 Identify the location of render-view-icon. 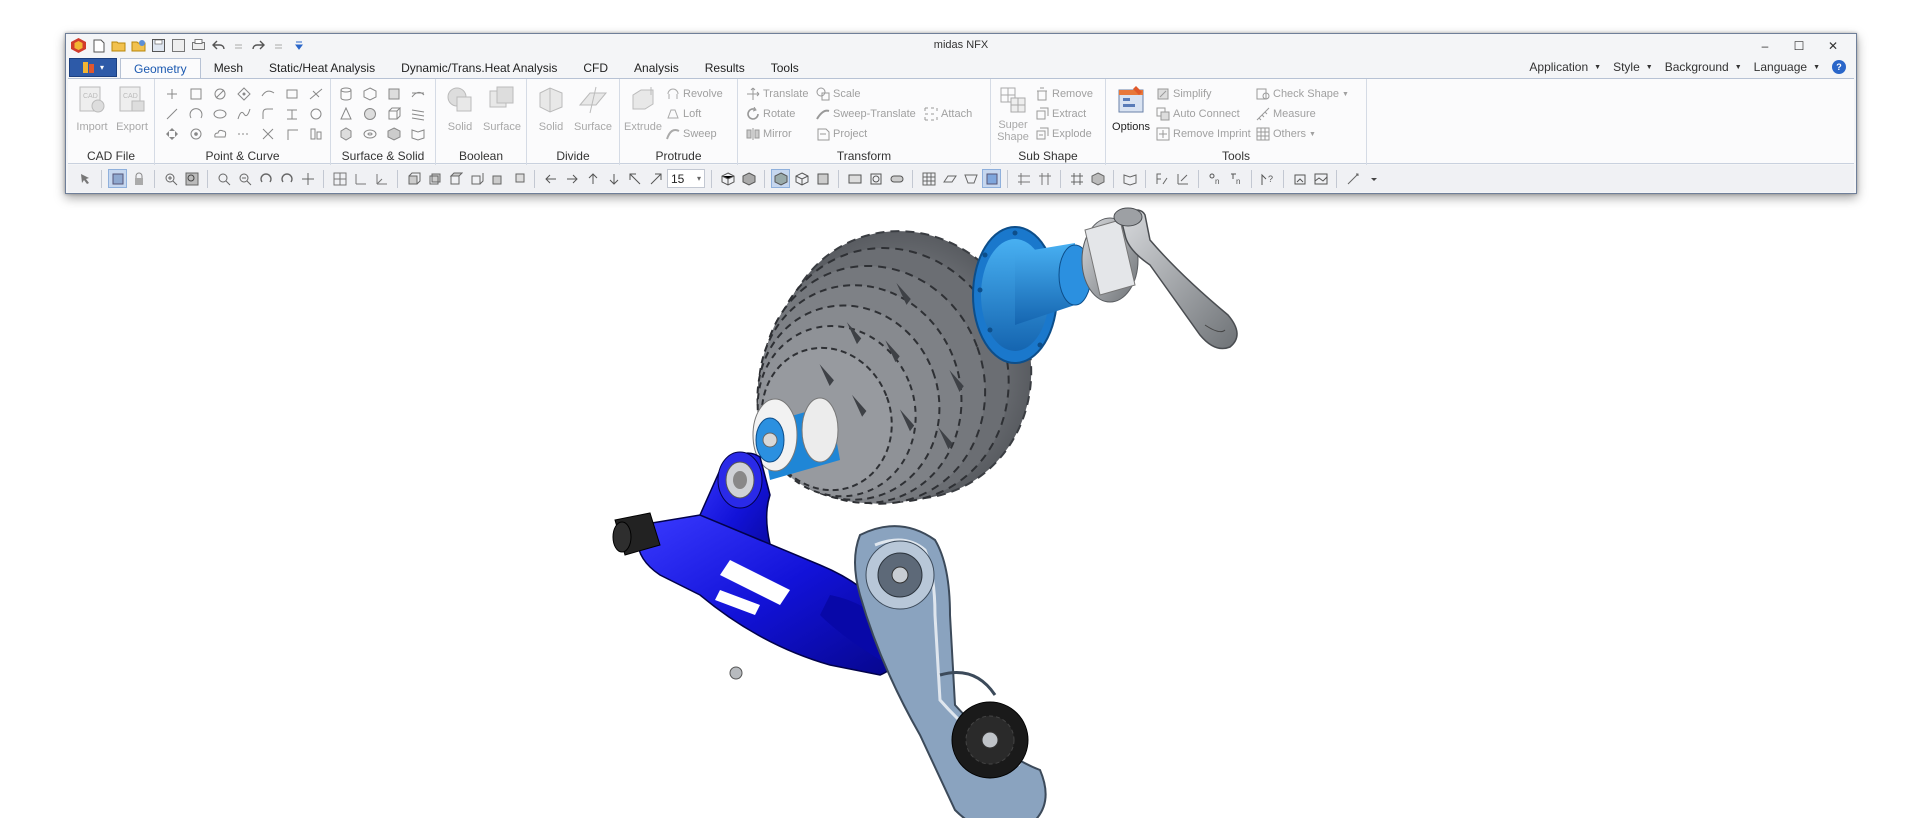
(991, 178).